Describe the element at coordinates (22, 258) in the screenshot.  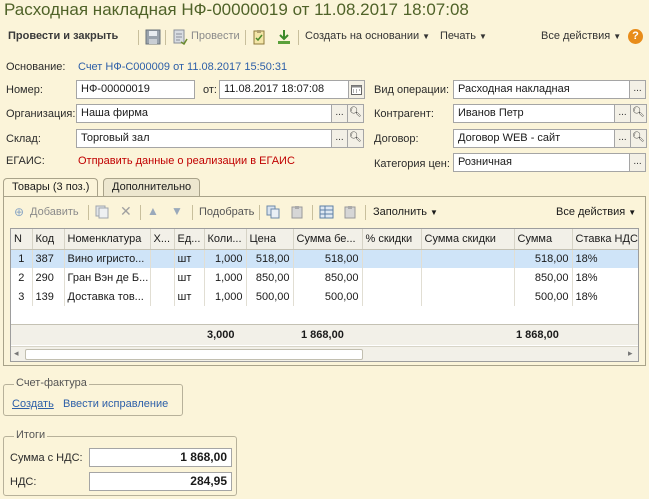
I see `cell-n: 1` at that location.